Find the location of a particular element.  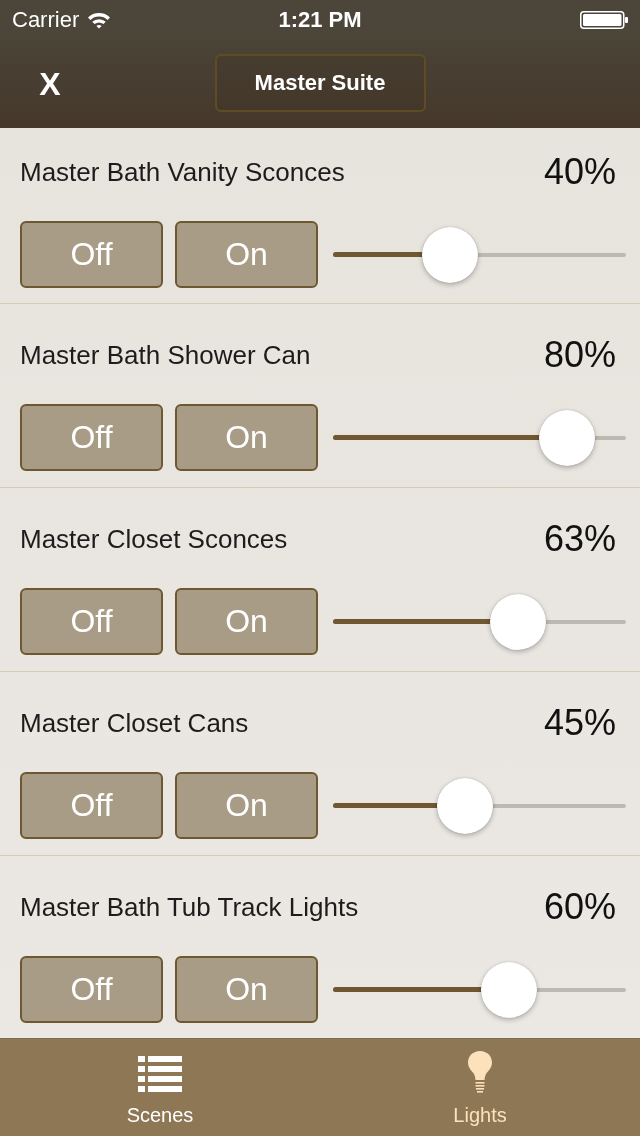

brightness-reading: 45% is located at coordinates (579, 723).